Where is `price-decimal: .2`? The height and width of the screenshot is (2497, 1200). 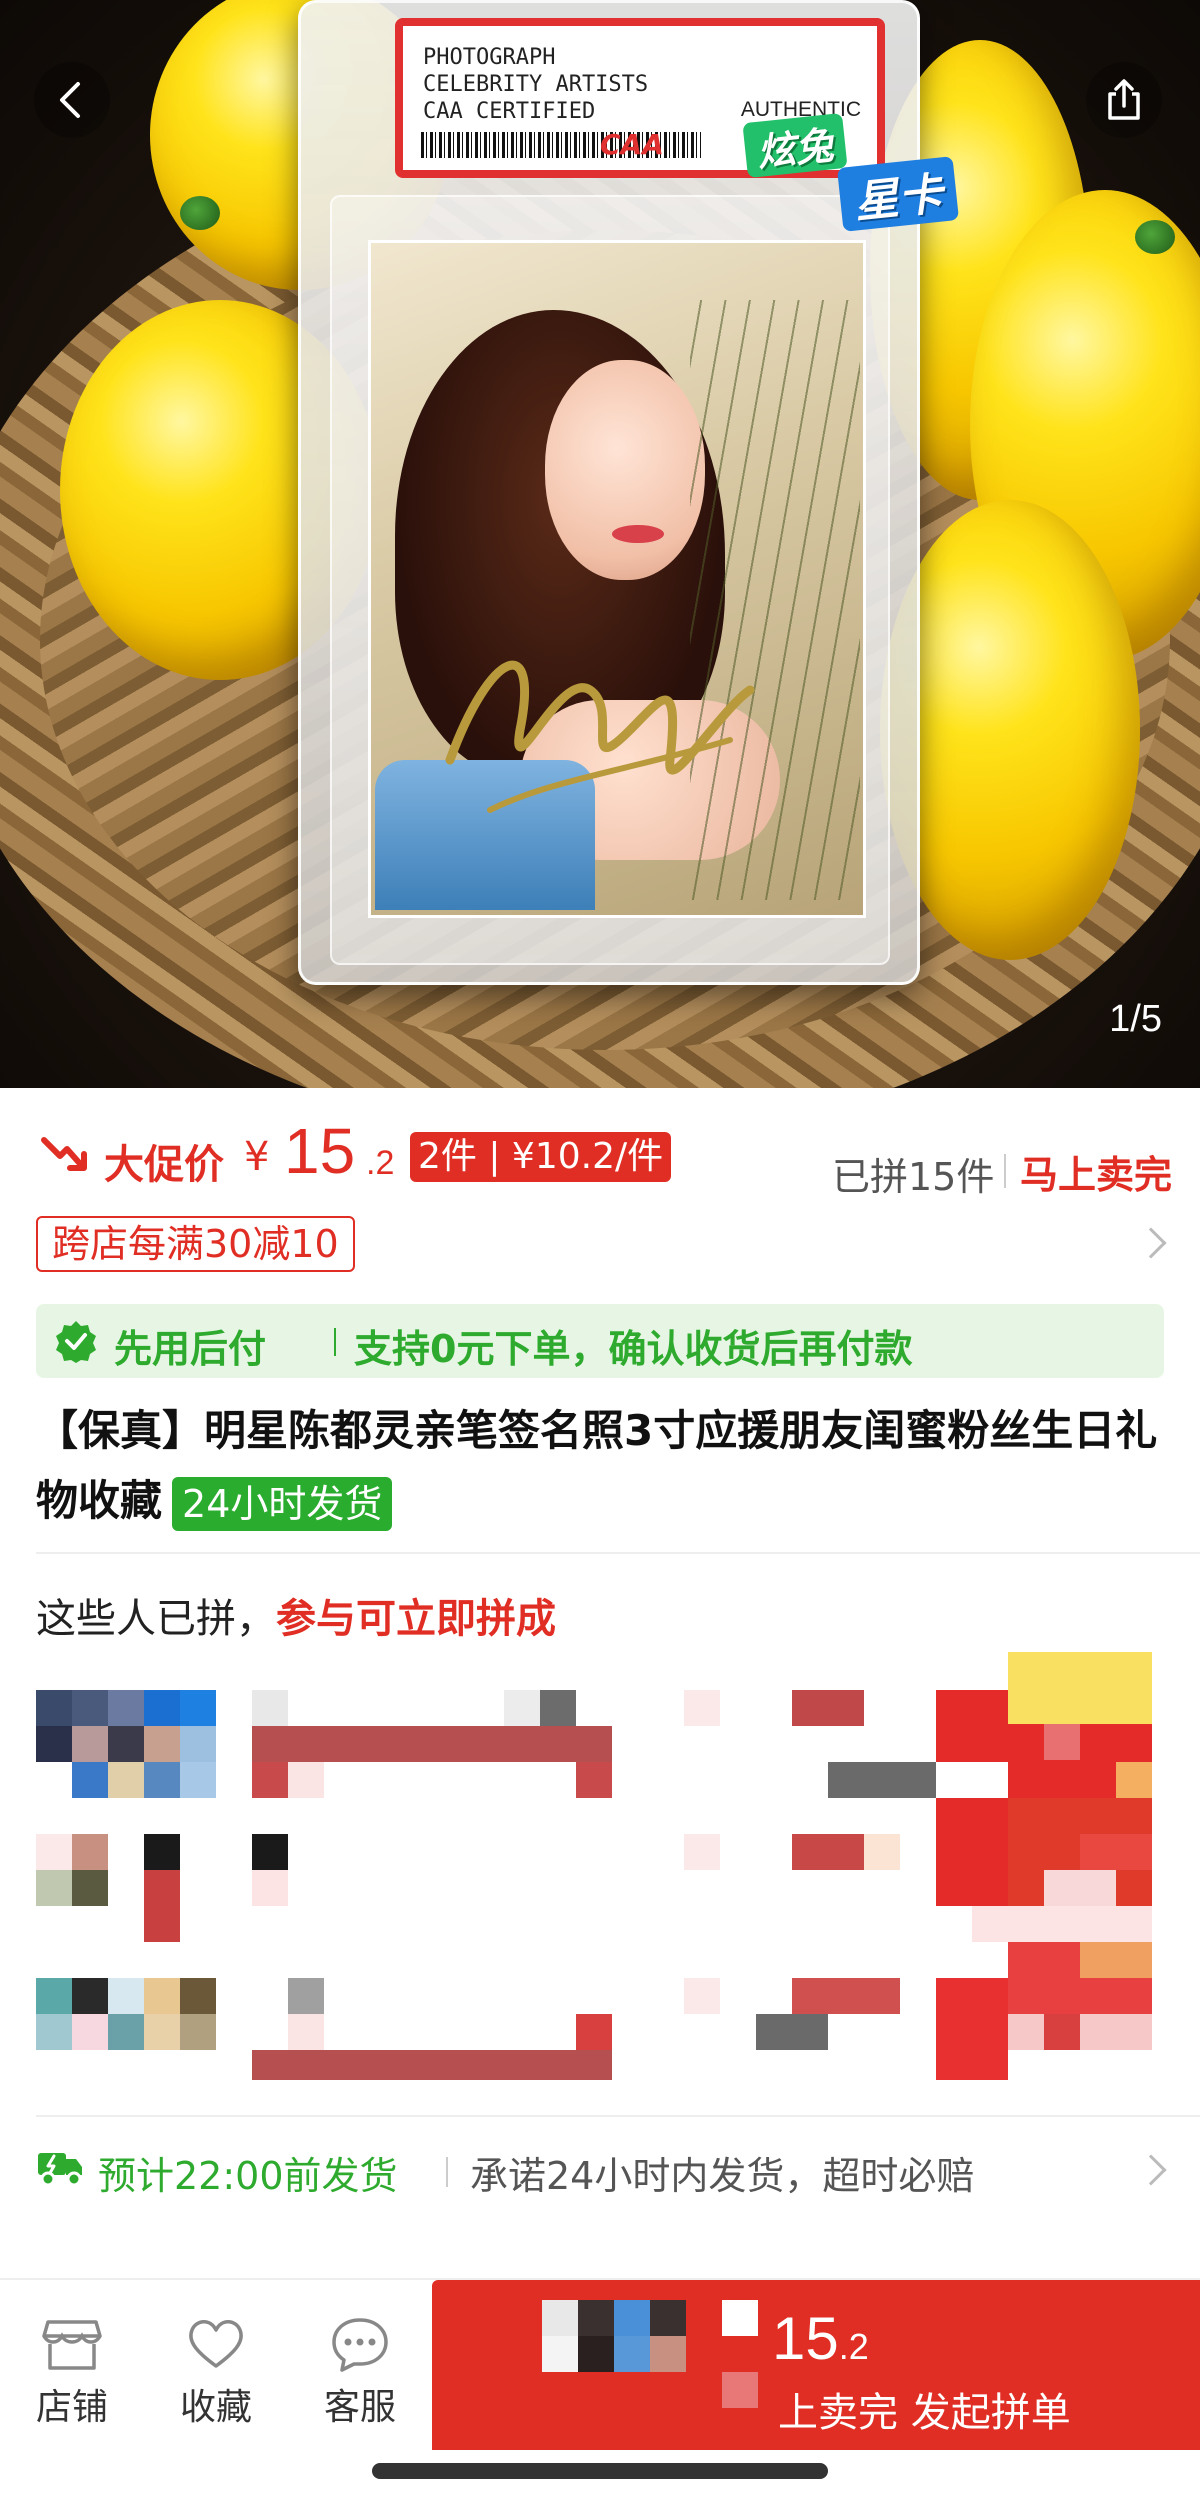
price-decimal: .2 is located at coordinates (380, 1163).